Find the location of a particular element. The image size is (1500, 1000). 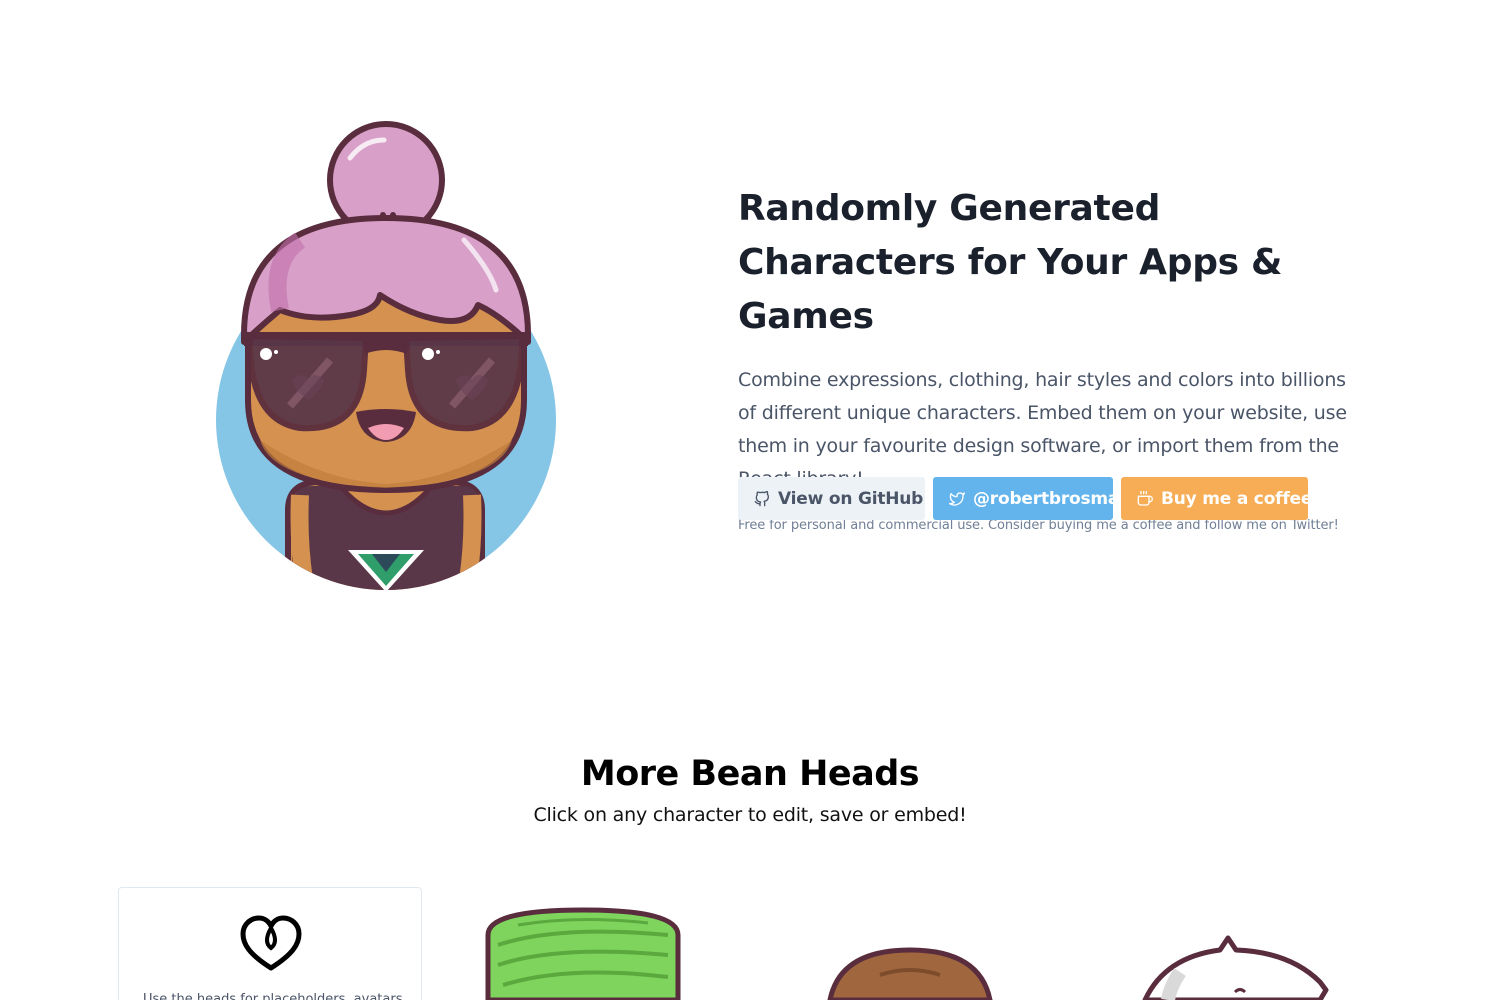

white-hair-character-icon is located at coordinates (1235, 967).